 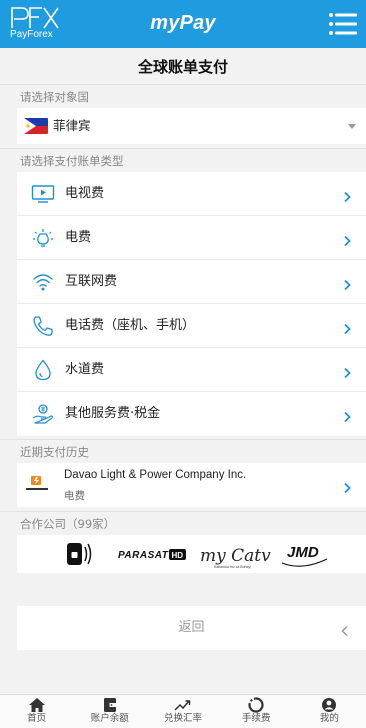 What do you see at coordinates (85, 369) in the screenshot?
I see `bill-type-label: 水道费` at bounding box center [85, 369].